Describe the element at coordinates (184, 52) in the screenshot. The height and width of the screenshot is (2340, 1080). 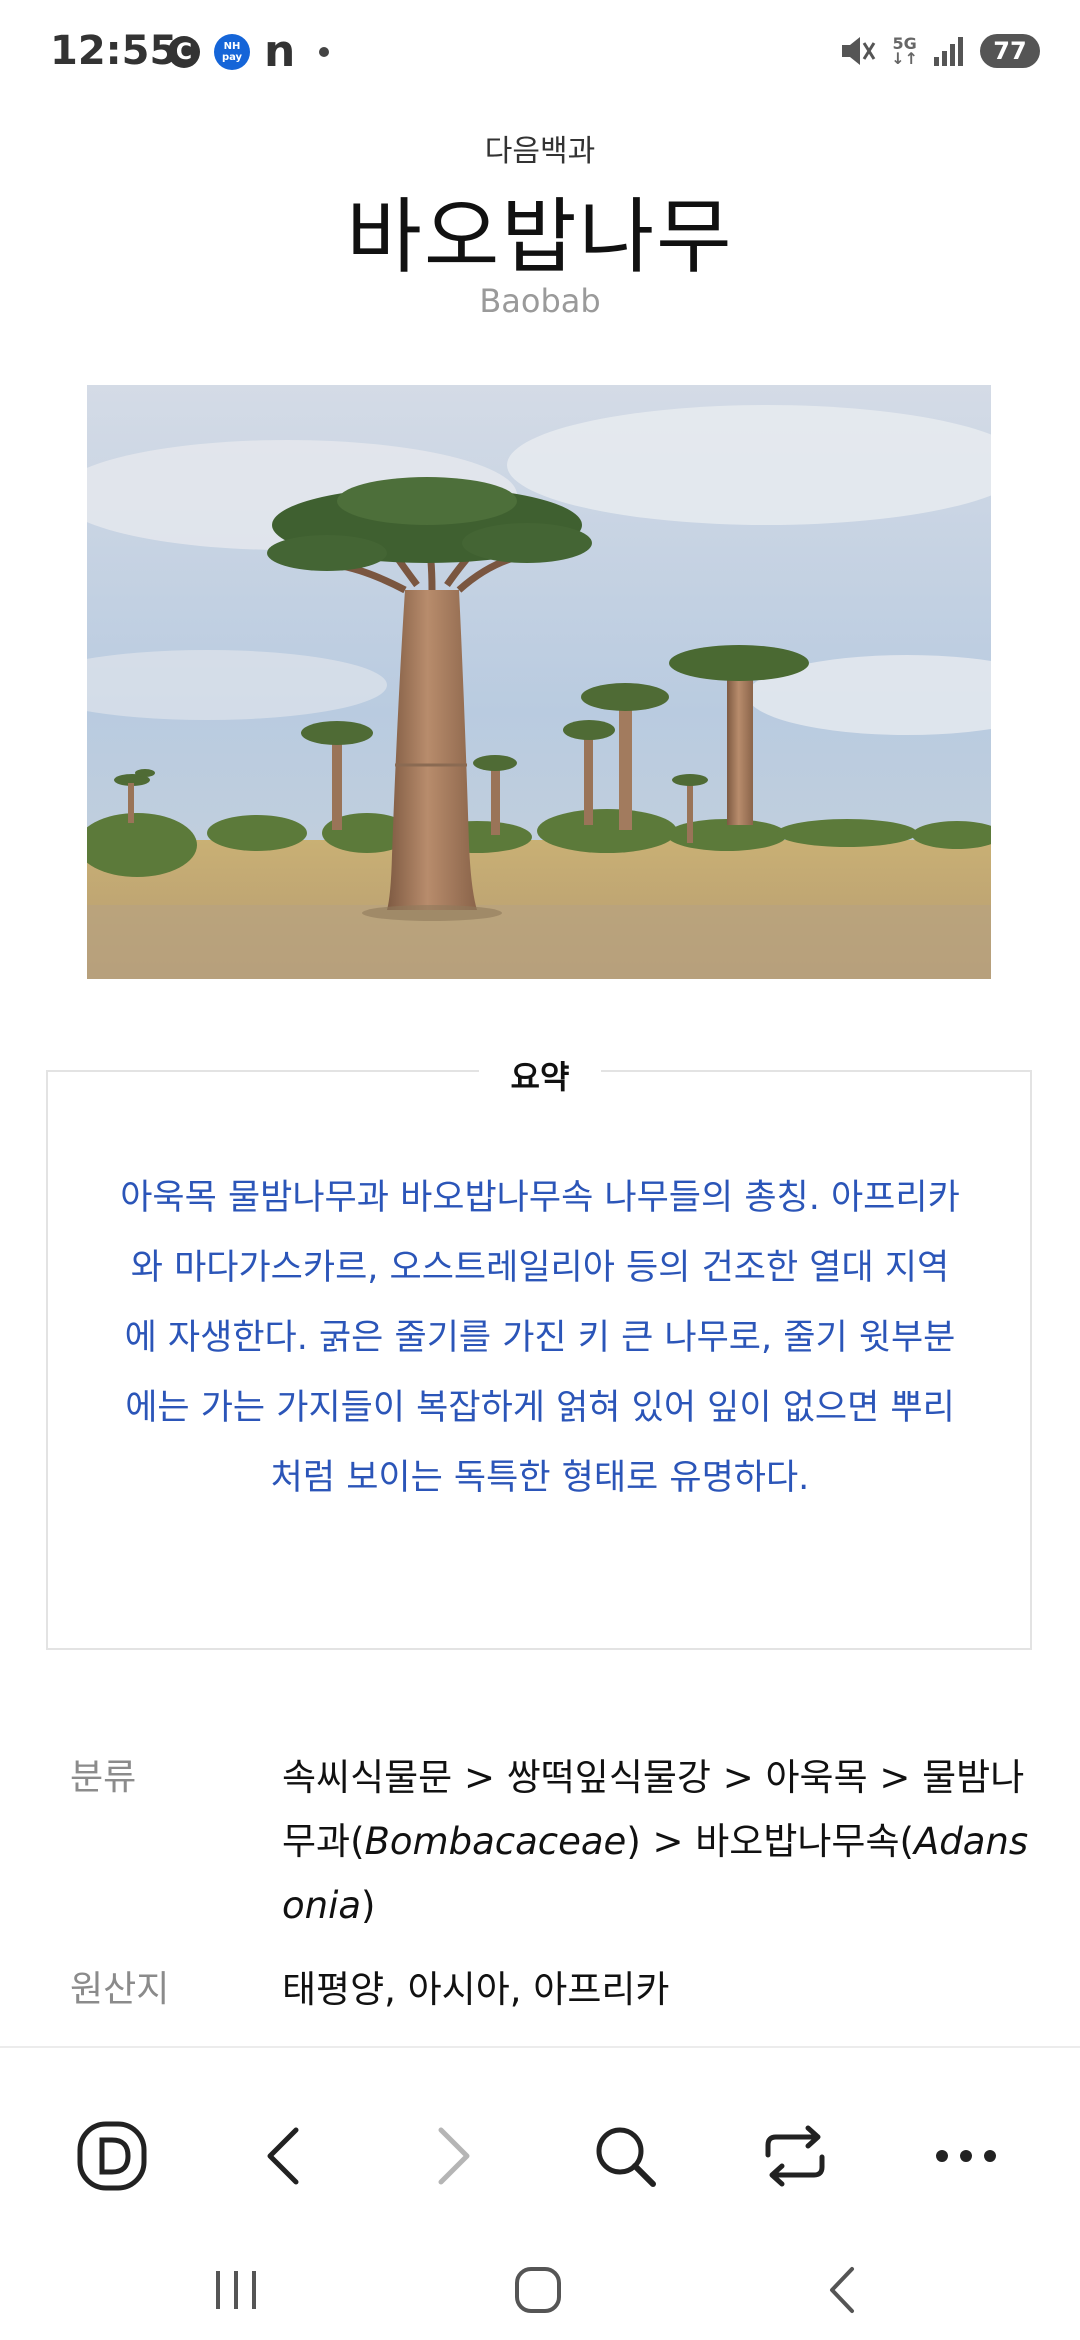
I see `c-app-icon: C` at that location.